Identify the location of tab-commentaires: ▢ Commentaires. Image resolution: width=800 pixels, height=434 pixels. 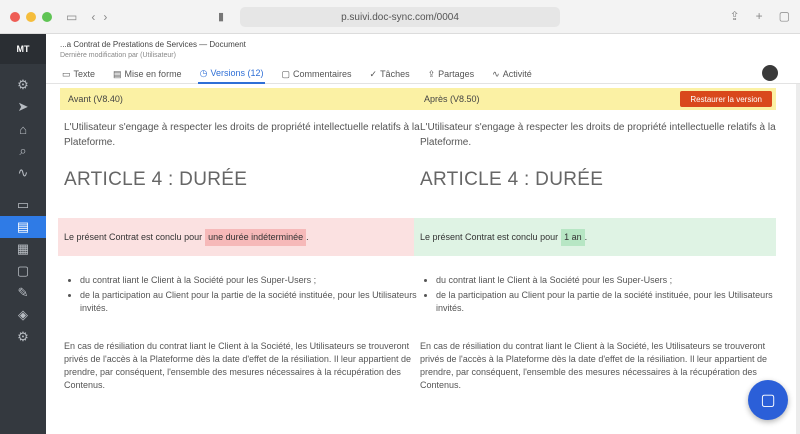
(316, 74).